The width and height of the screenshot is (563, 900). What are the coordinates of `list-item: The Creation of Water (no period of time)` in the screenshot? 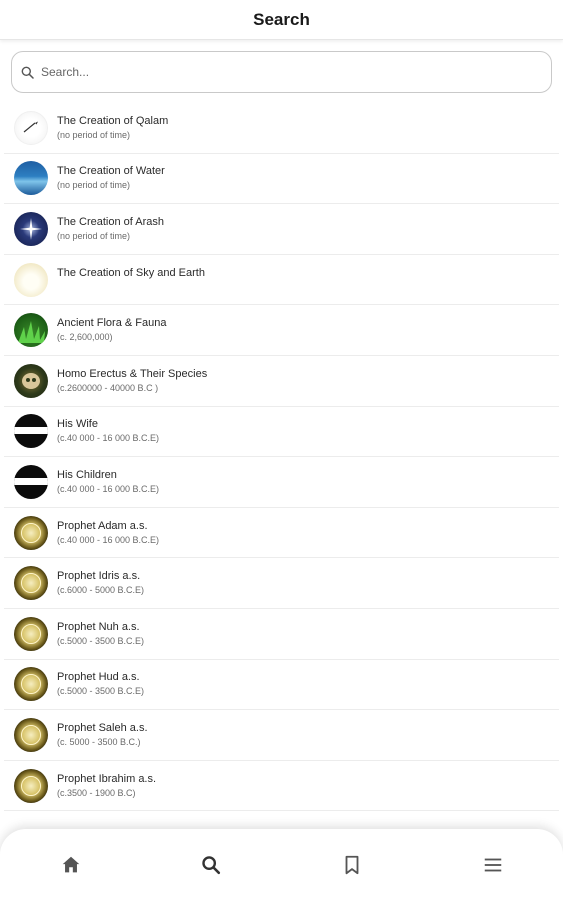 It's located at (281, 179).